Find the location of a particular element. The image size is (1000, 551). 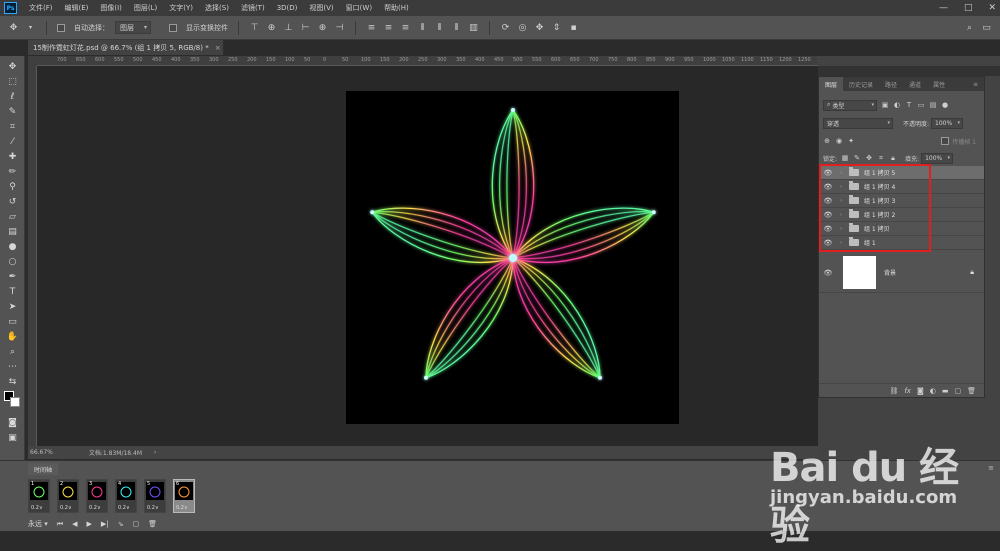

3d-slide-icon: ⇕ is located at coordinates (556, 27).